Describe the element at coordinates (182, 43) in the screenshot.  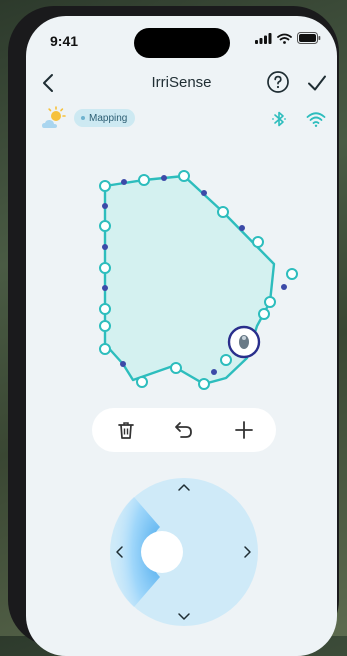
I see `dynamic-island` at that location.